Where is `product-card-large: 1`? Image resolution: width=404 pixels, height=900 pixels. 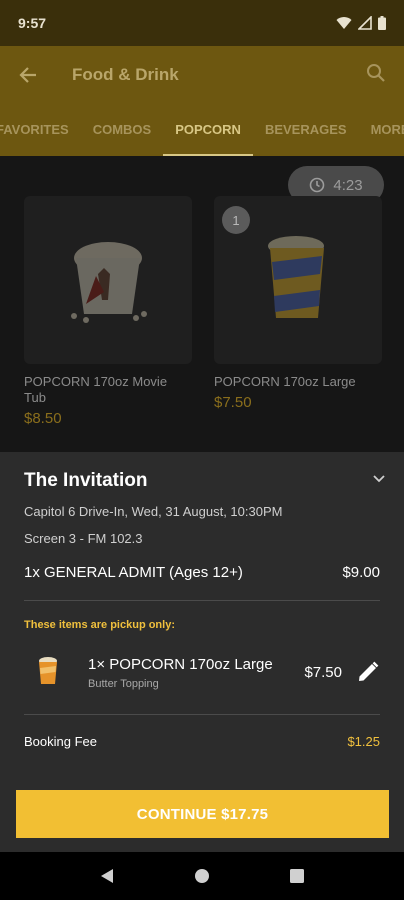
product-card-large: 1 is located at coordinates (298, 280).